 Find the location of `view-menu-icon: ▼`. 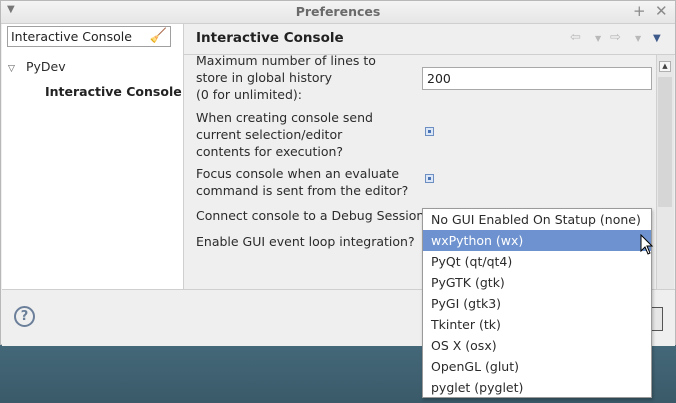

view-menu-icon: ▼ is located at coordinates (657, 38).